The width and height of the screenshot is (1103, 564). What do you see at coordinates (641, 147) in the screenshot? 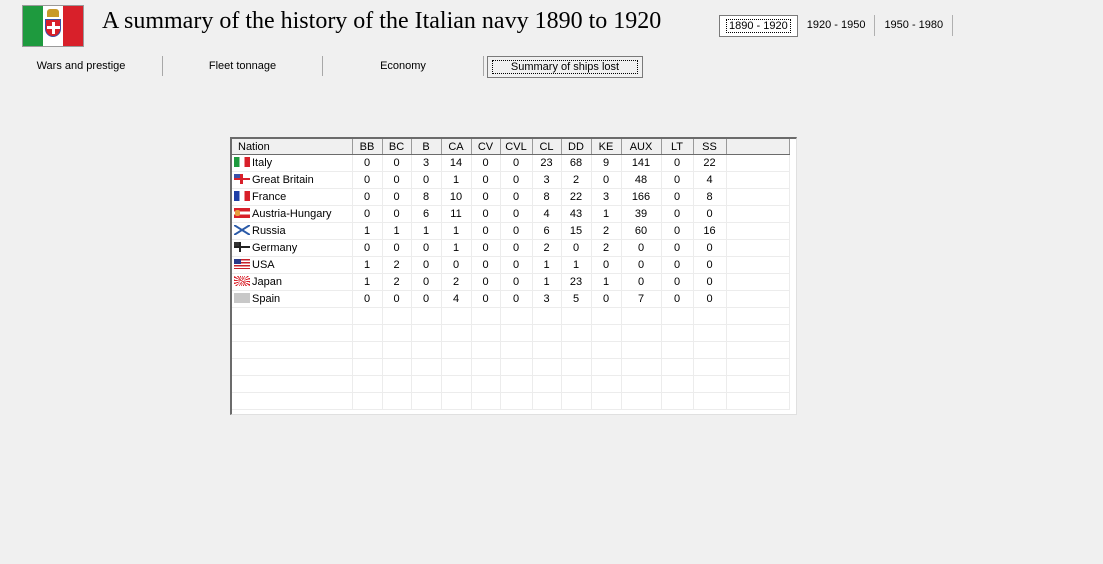
I see `column-header-aux: AUX` at bounding box center [641, 147].